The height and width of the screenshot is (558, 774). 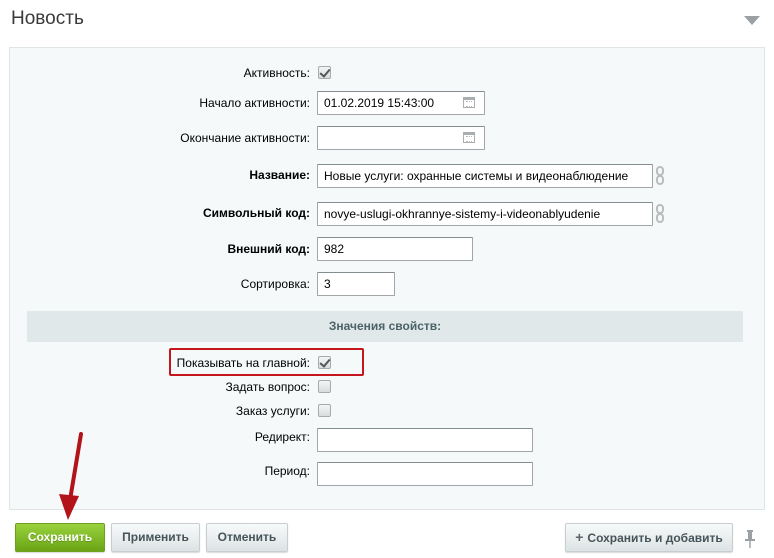 I want to click on plus-icon: +, so click(x=579, y=537).